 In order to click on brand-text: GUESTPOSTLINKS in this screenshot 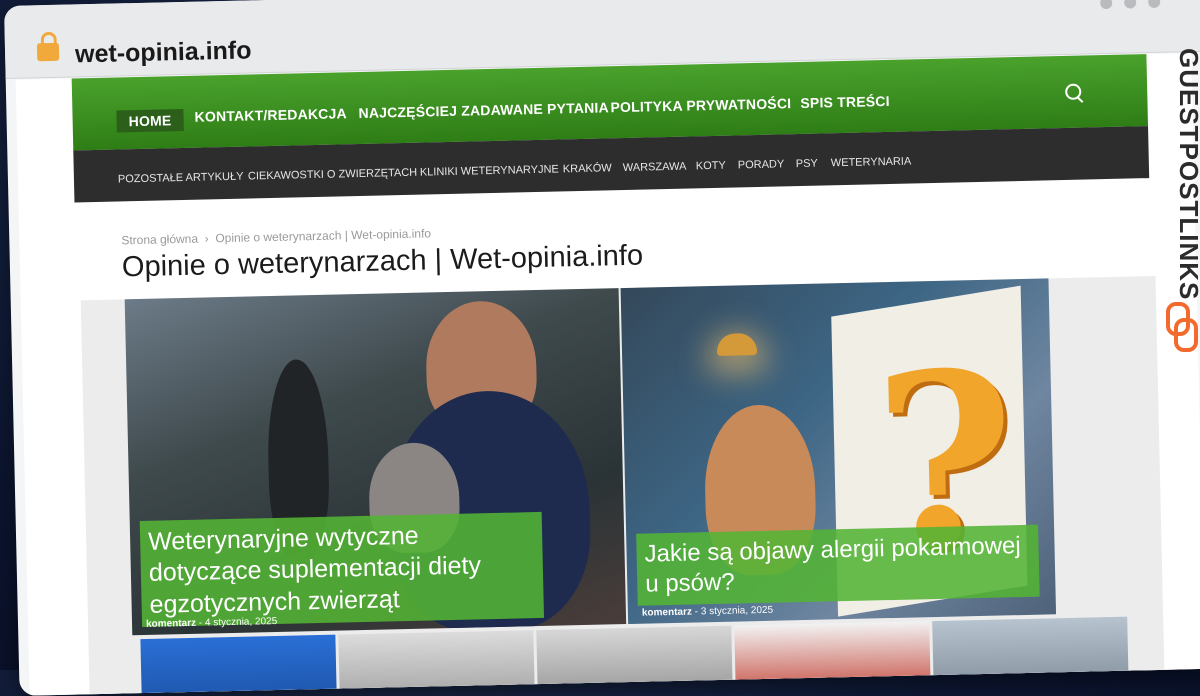, I will do `click(1187, 174)`.